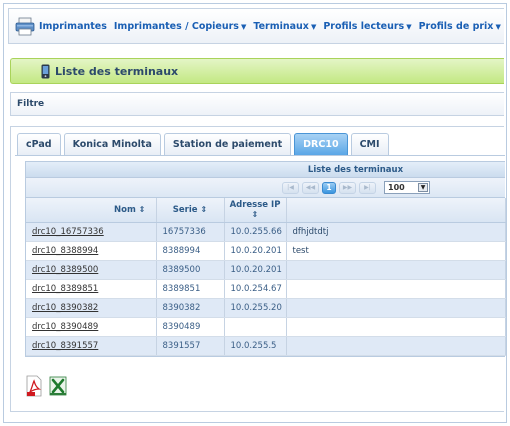 The image size is (510, 426). Describe the element at coordinates (190, 251) in the screenshot. I see `serie-cell: 8388994` at that location.